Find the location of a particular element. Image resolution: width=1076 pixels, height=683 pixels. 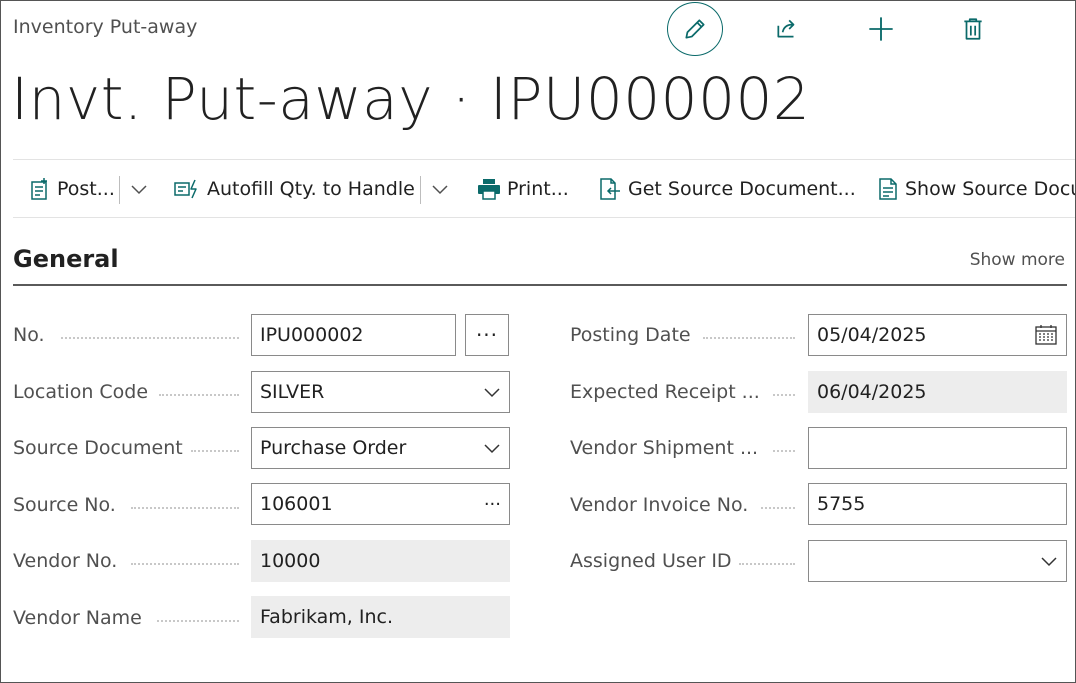

location-code-value: SILVER is located at coordinates (292, 392).